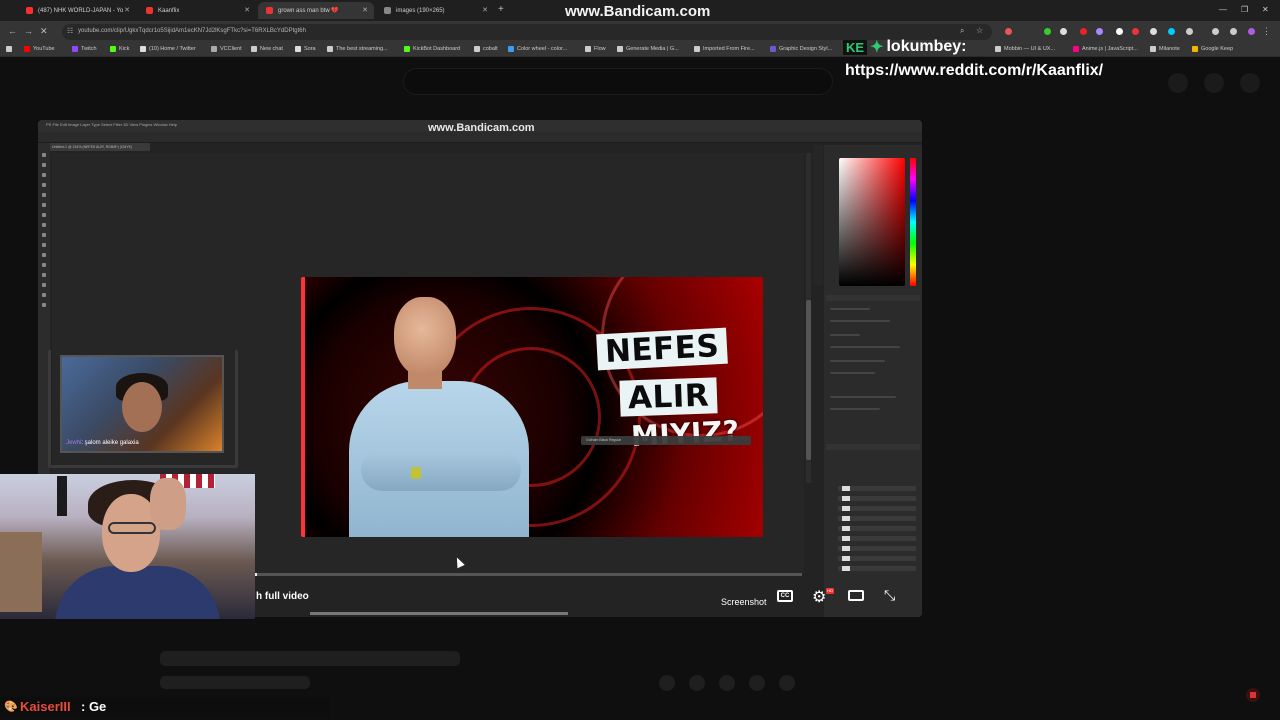 This screenshot has height=720, width=1280. What do you see at coordinates (84, 49) in the screenshot?
I see `bookmark-twitch: Twitch` at bounding box center [84, 49].